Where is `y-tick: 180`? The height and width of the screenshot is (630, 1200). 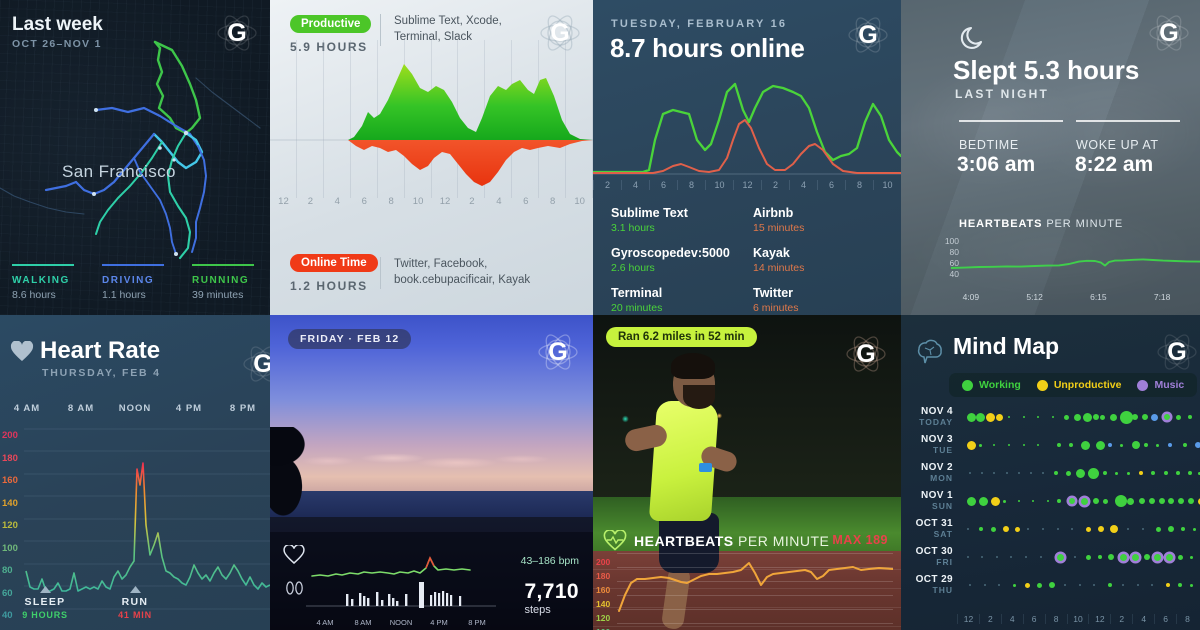
y-tick: 180 is located at coordinates (10, 458).